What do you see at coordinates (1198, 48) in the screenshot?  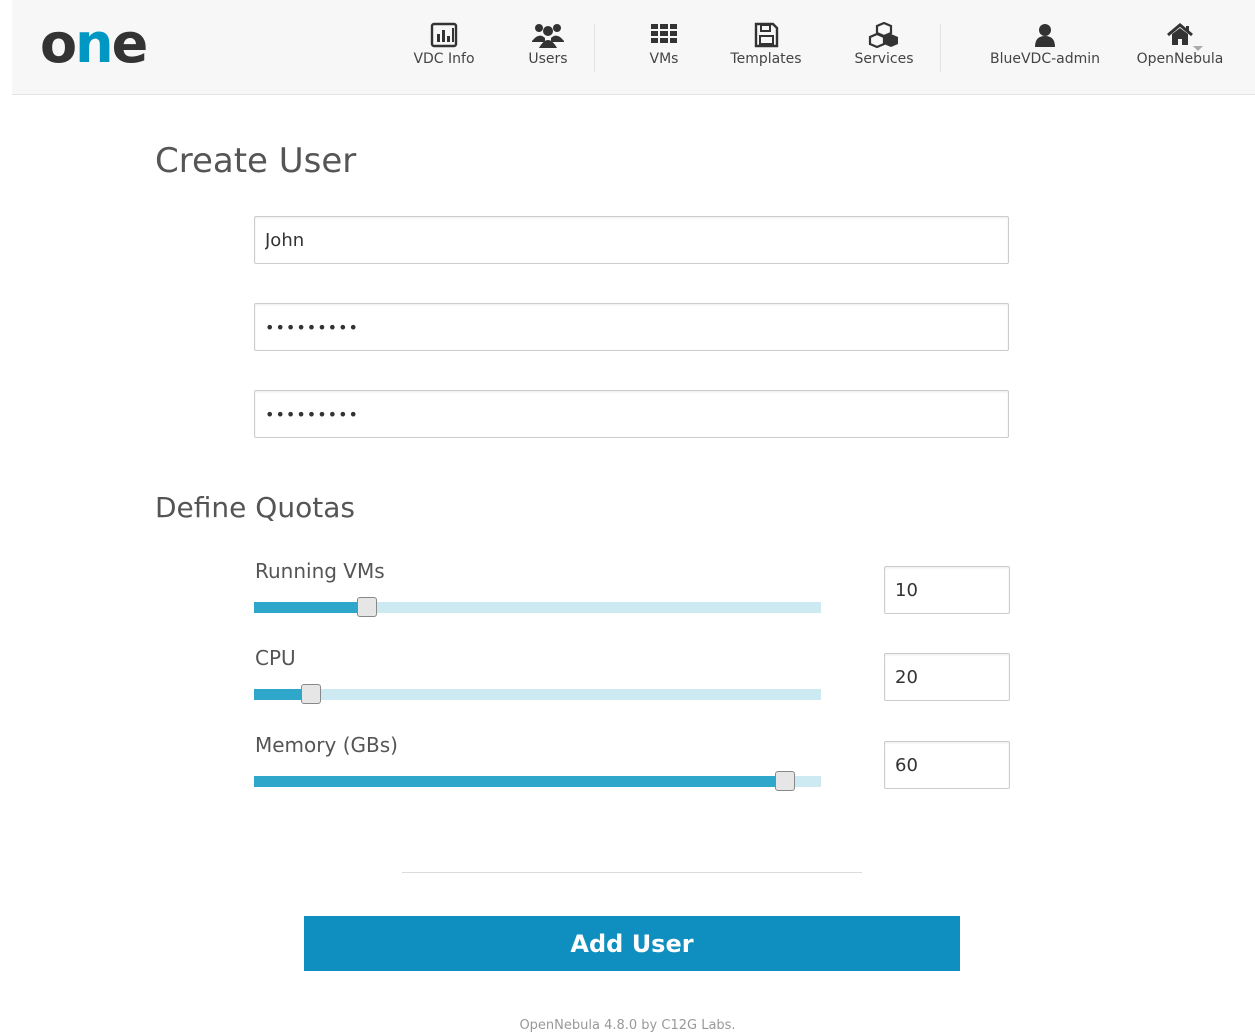 I see `chevron-down-icon` at bounding box center [1198, 48].